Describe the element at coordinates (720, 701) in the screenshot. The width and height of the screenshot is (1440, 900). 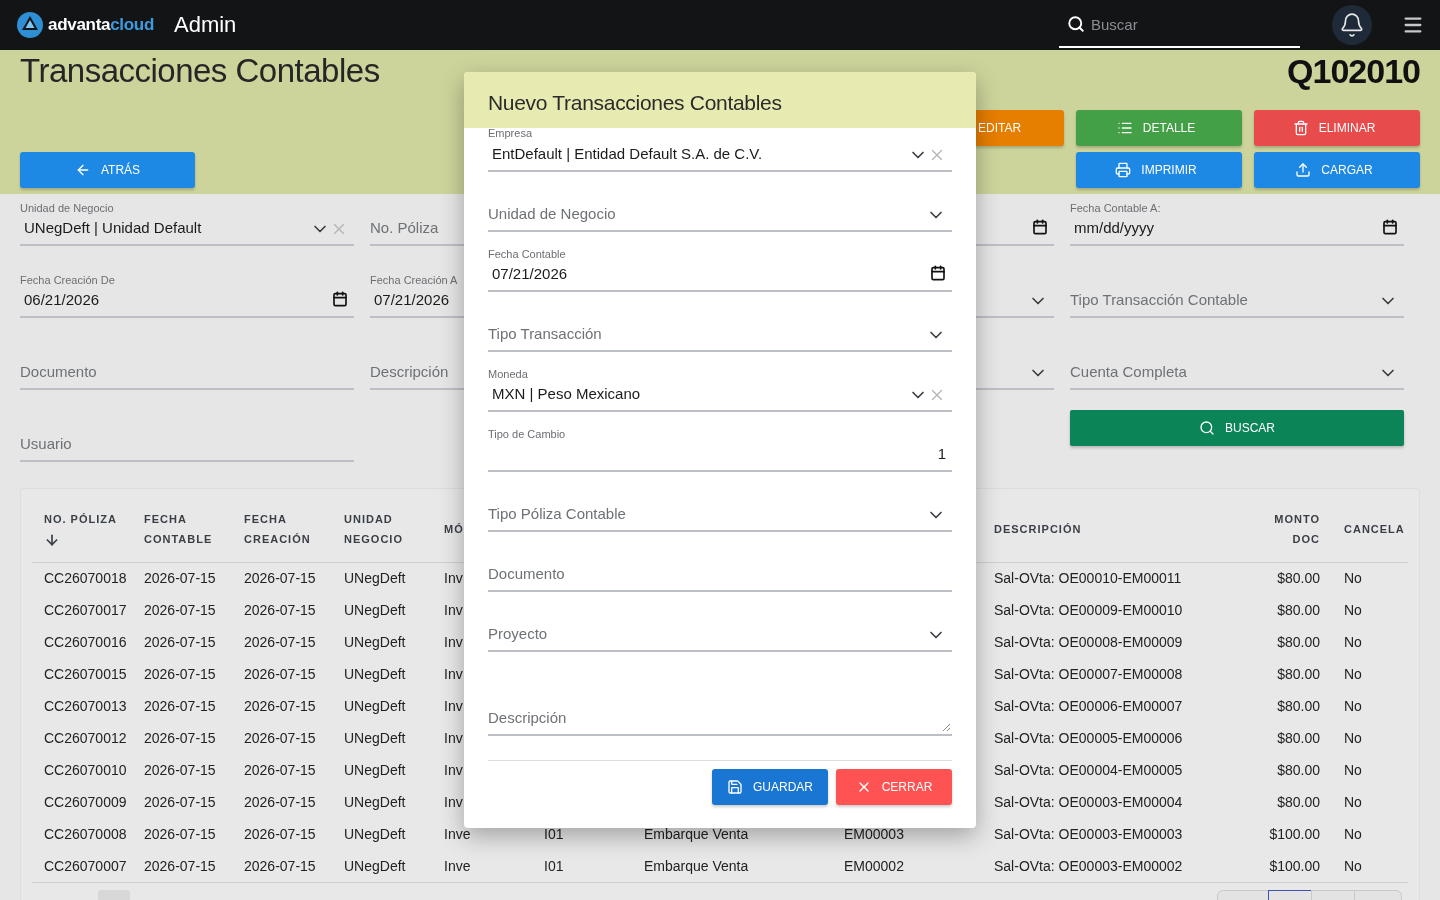
I see `text-area: Descripción` at that location.